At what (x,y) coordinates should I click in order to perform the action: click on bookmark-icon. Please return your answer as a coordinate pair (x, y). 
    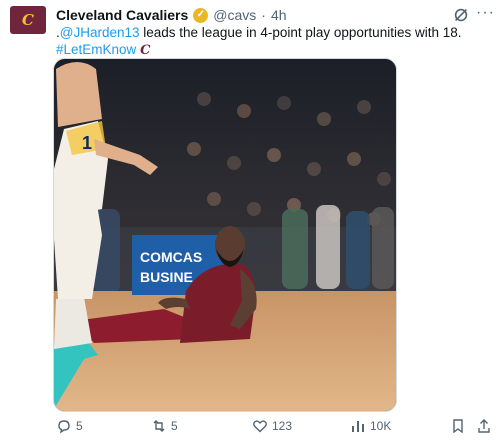
    Looking at the image, I should click on (458, 426).